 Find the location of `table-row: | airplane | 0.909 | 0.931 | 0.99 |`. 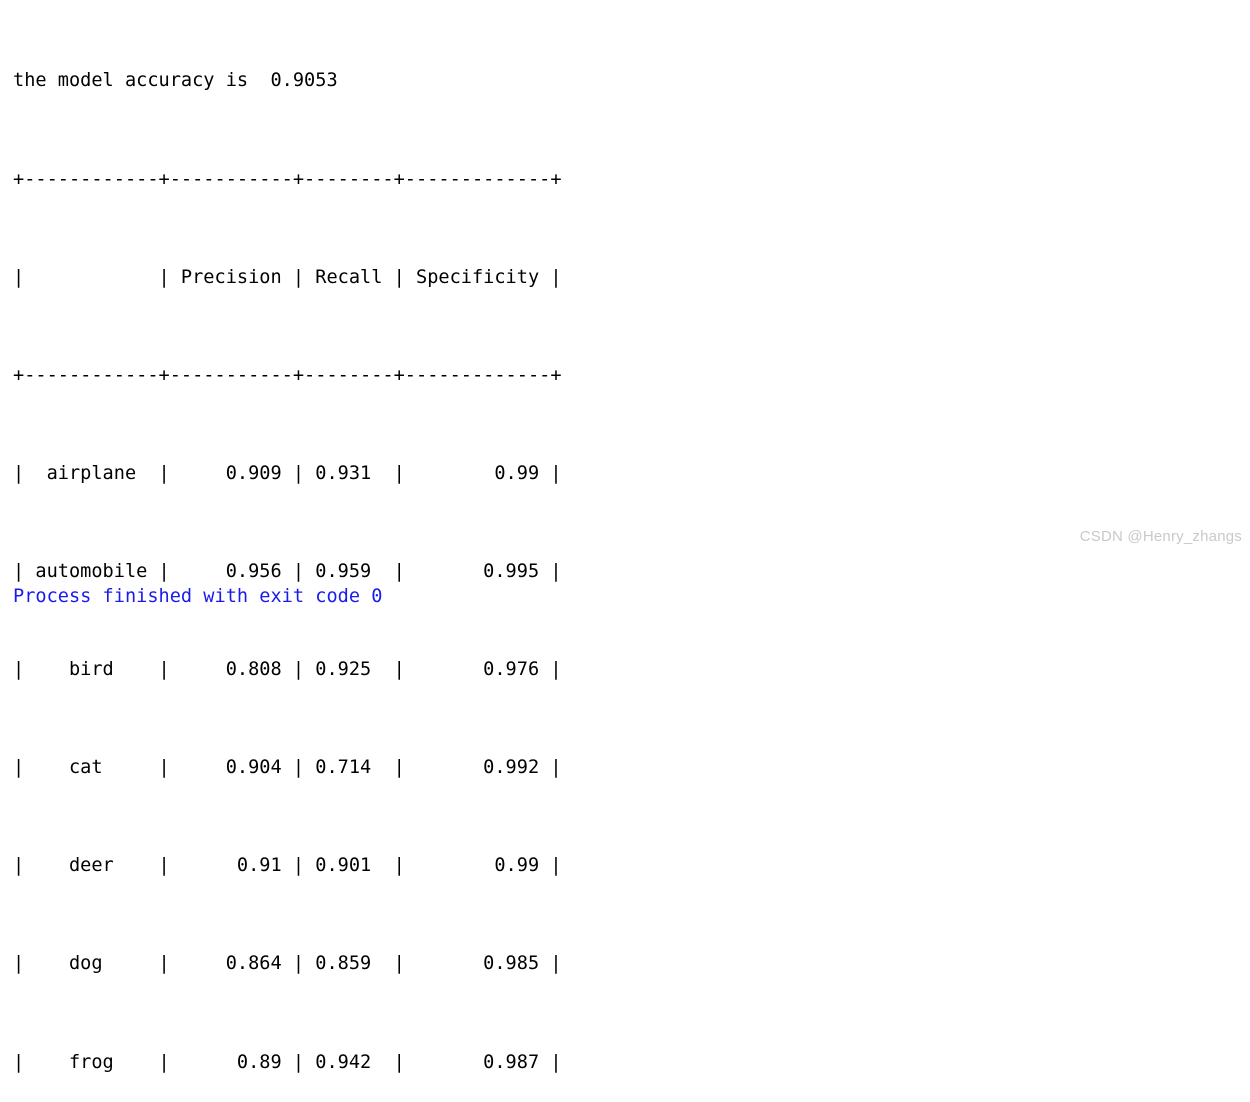

table-row: | airplane | 0.909 | 0.931 | 0.99 | is located at coordinates (287, 473).